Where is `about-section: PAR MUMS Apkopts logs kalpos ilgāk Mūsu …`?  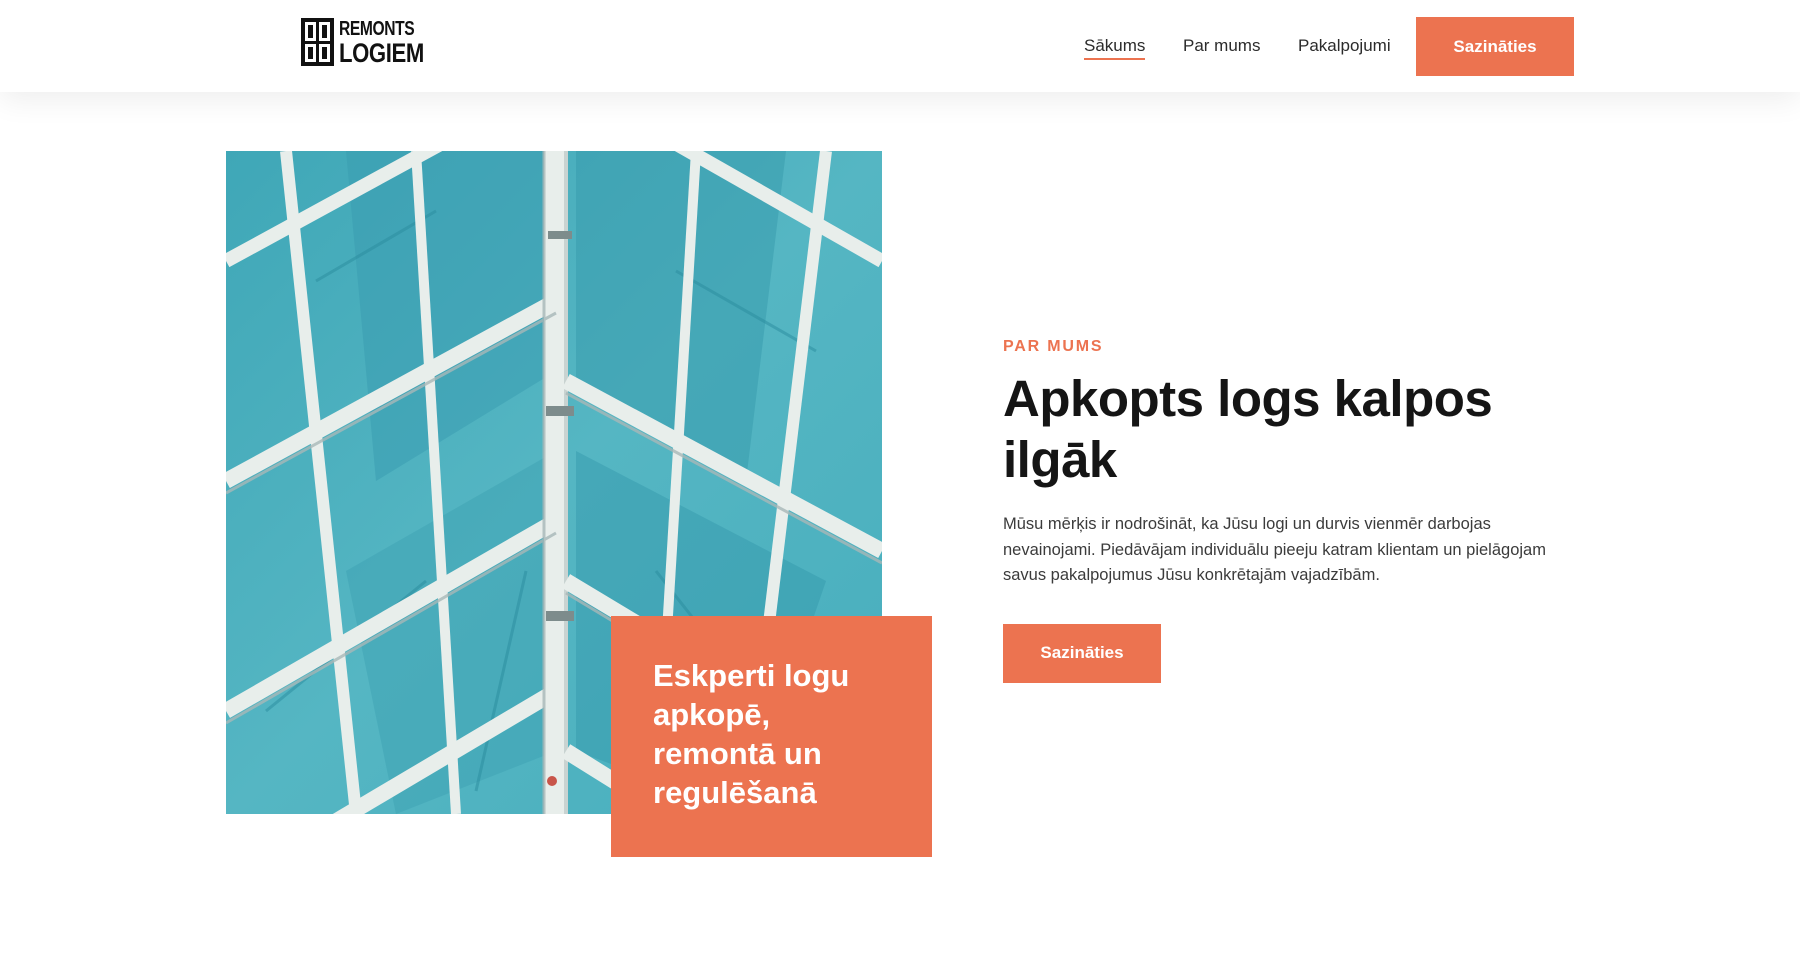
about-section: PAR MUMS Apkopts logs kalpos ilgāk Mūsu … is located at coordinates (1288, 510).